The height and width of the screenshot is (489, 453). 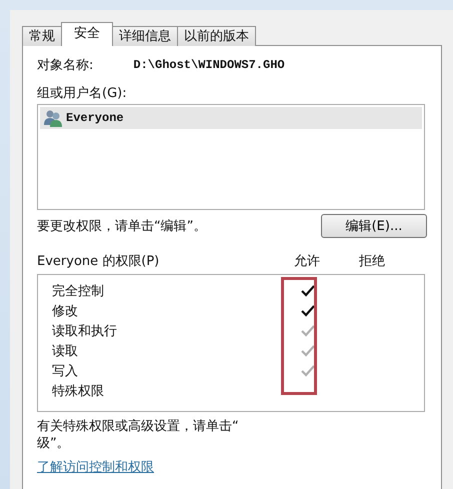 I want to click on permission-name: 特殊权限, so click(x=78, y=391).